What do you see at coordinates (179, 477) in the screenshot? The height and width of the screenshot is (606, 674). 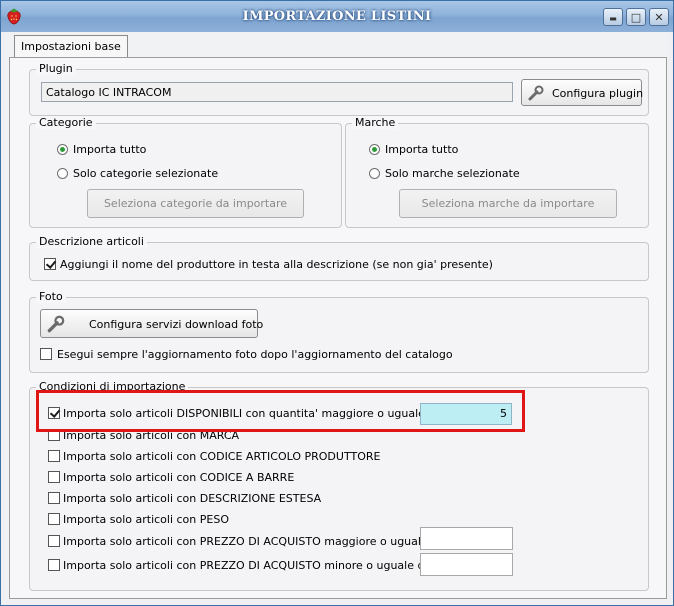 I see `condizione-codice-barre-label: Importa solo articoli con CODICE A BARRE` at bounding box center [179, 477].